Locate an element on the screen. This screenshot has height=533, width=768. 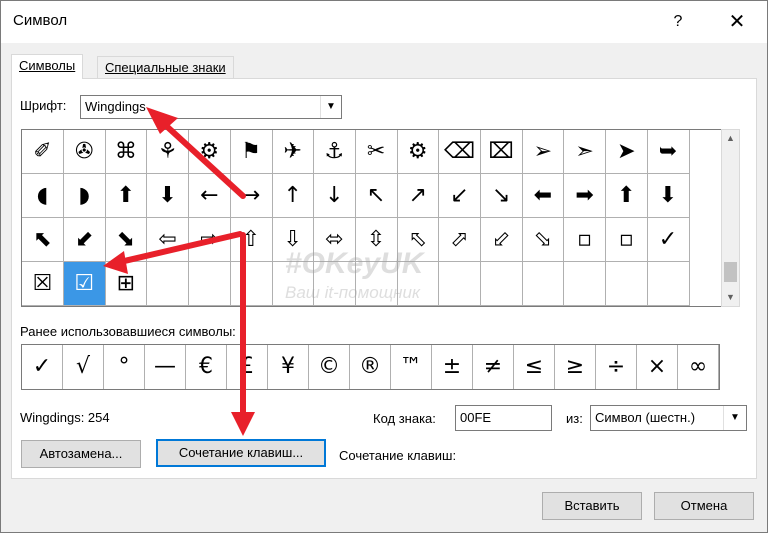
recent-symbol-cell: ° is located at coordinates (124, 367).